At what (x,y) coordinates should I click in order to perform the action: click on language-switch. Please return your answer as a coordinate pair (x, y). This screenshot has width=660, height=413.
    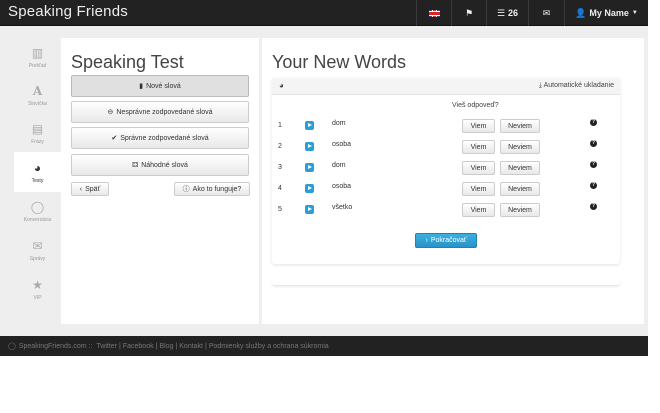
    Looking at the image, I should click on (433, 13).